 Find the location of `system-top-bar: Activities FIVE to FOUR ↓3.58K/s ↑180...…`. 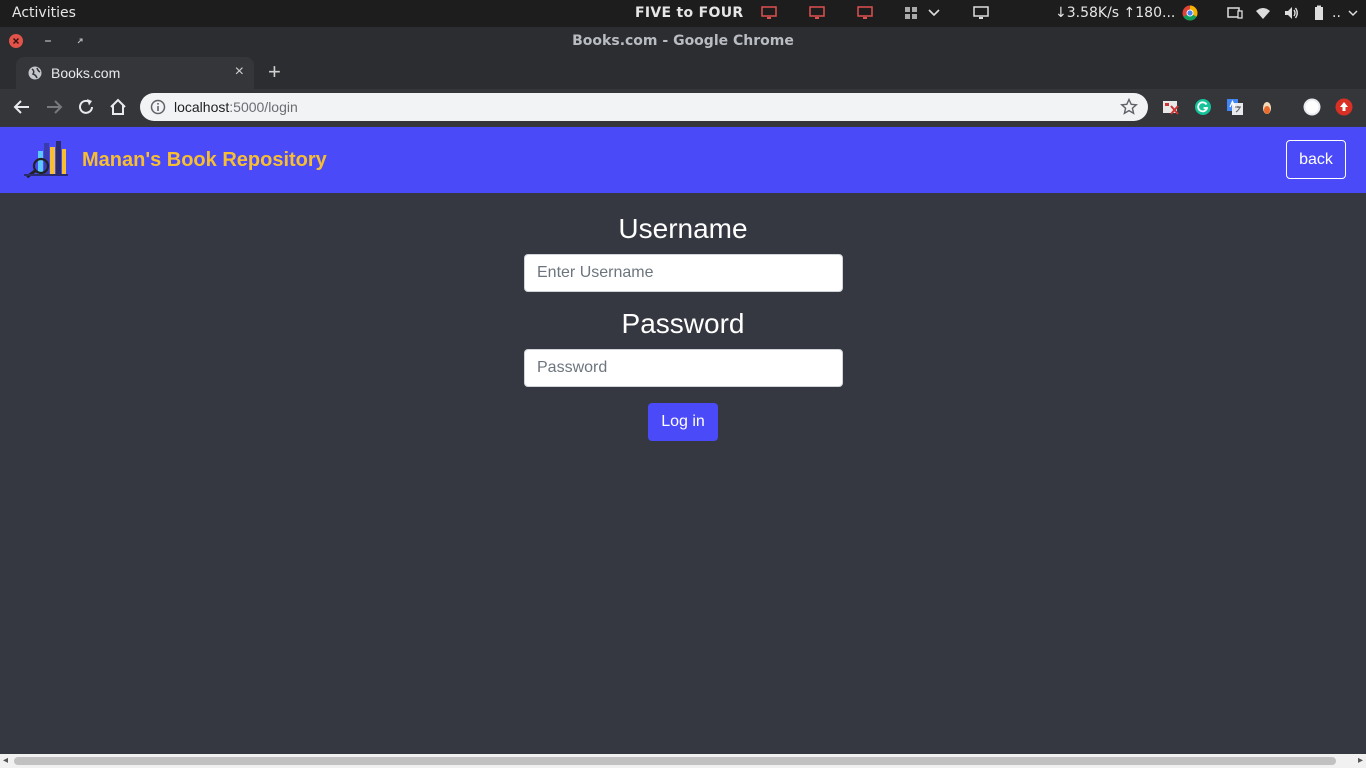

system-top-bar: Activities FIVE to FOUR ↓3.58K/s ↑180...… is located at coordinates (683, 13).